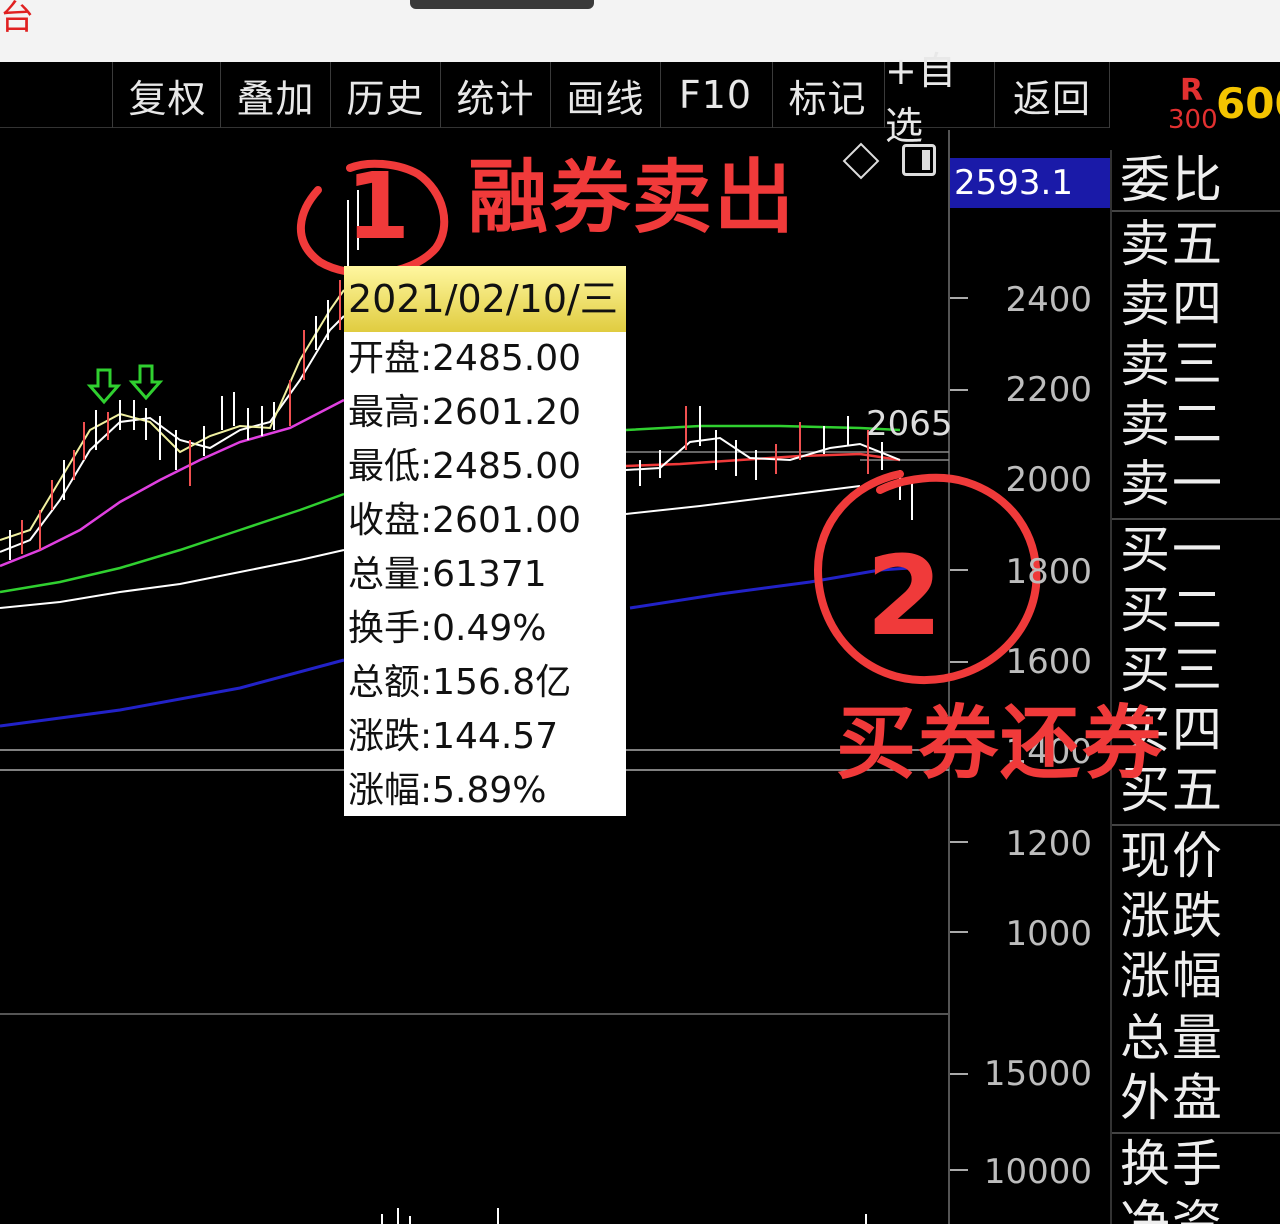  Describe the element at coordinates (909, 424) in the screenshot. I see `peak-price-label: 2065` at that location.